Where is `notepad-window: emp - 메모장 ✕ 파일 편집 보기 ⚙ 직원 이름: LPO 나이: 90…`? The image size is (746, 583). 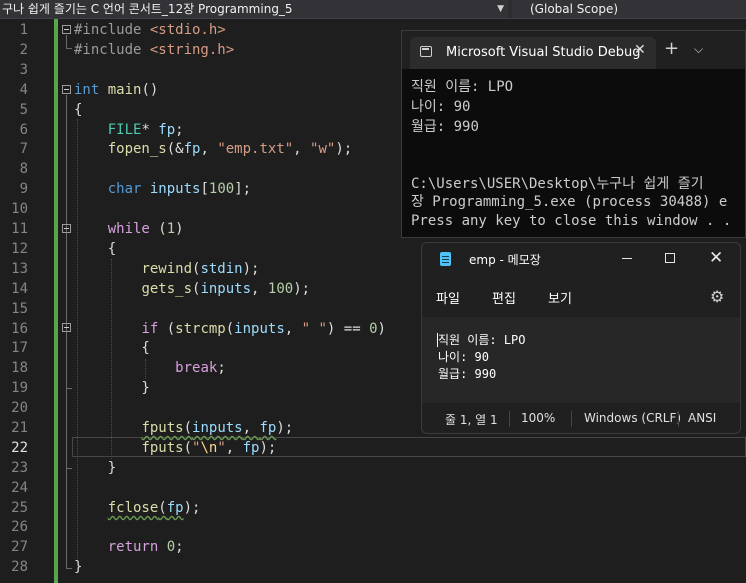 notepad-window: emp - 메모장 ✕ 파일 편집 보기 ⚙ 직원 이름: LPO 나이: 90… is located at coordinates (581, 338).